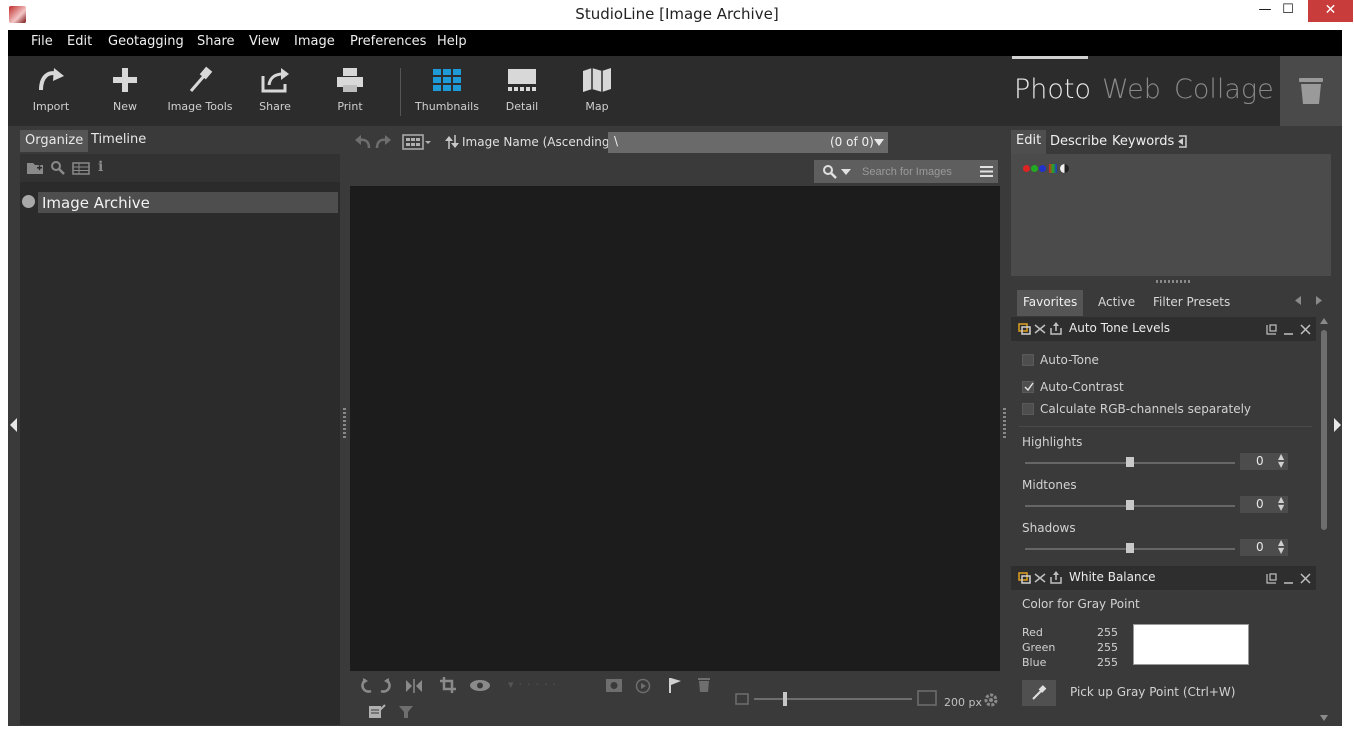 The image size is (1354, 735). Describe the element at coordinates (314, 41) in the screenshot. I see `menu-image: Image` at that location.